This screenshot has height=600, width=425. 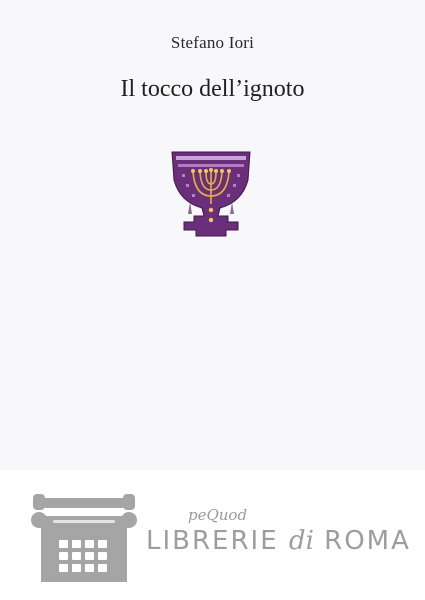 I want to click on publisher-name: LIBRERIE di ROMA, so click(x=278, y=541).